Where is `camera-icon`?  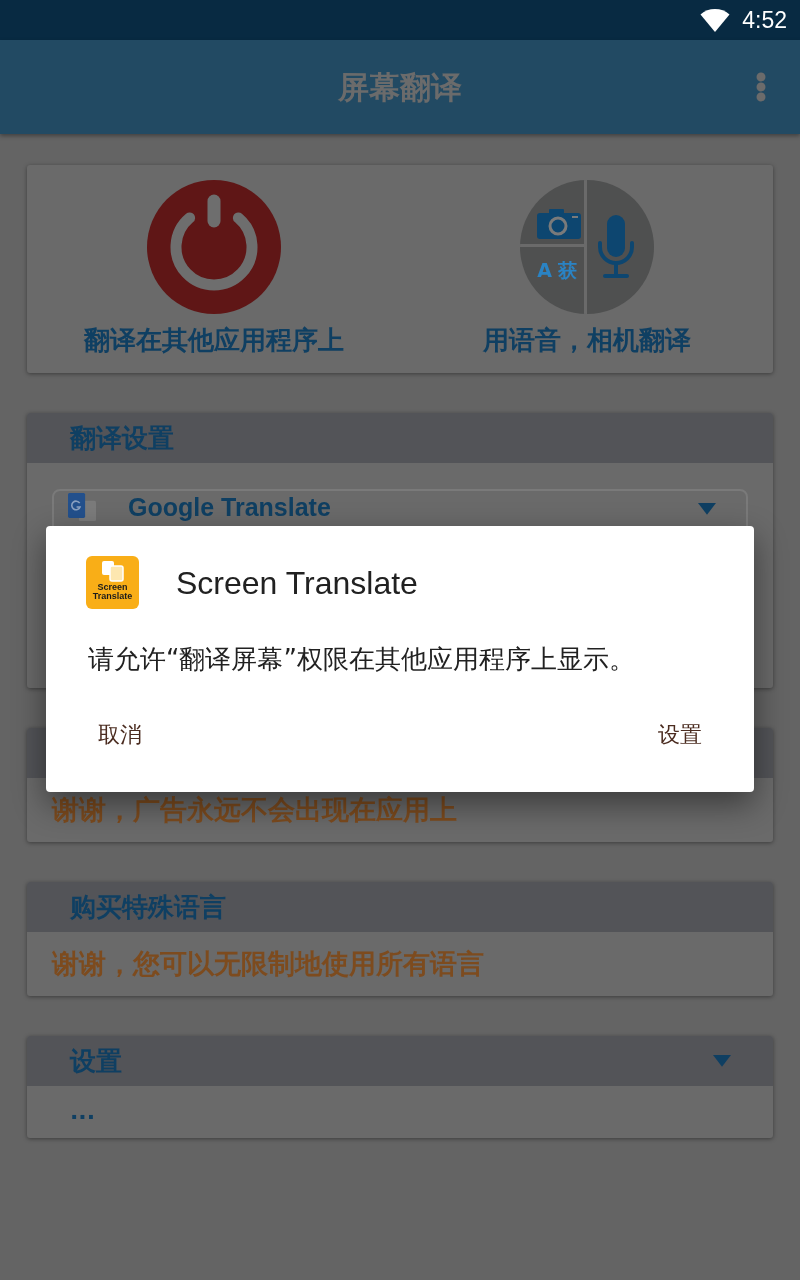 camera-icon is located at coordinates (558, 224).